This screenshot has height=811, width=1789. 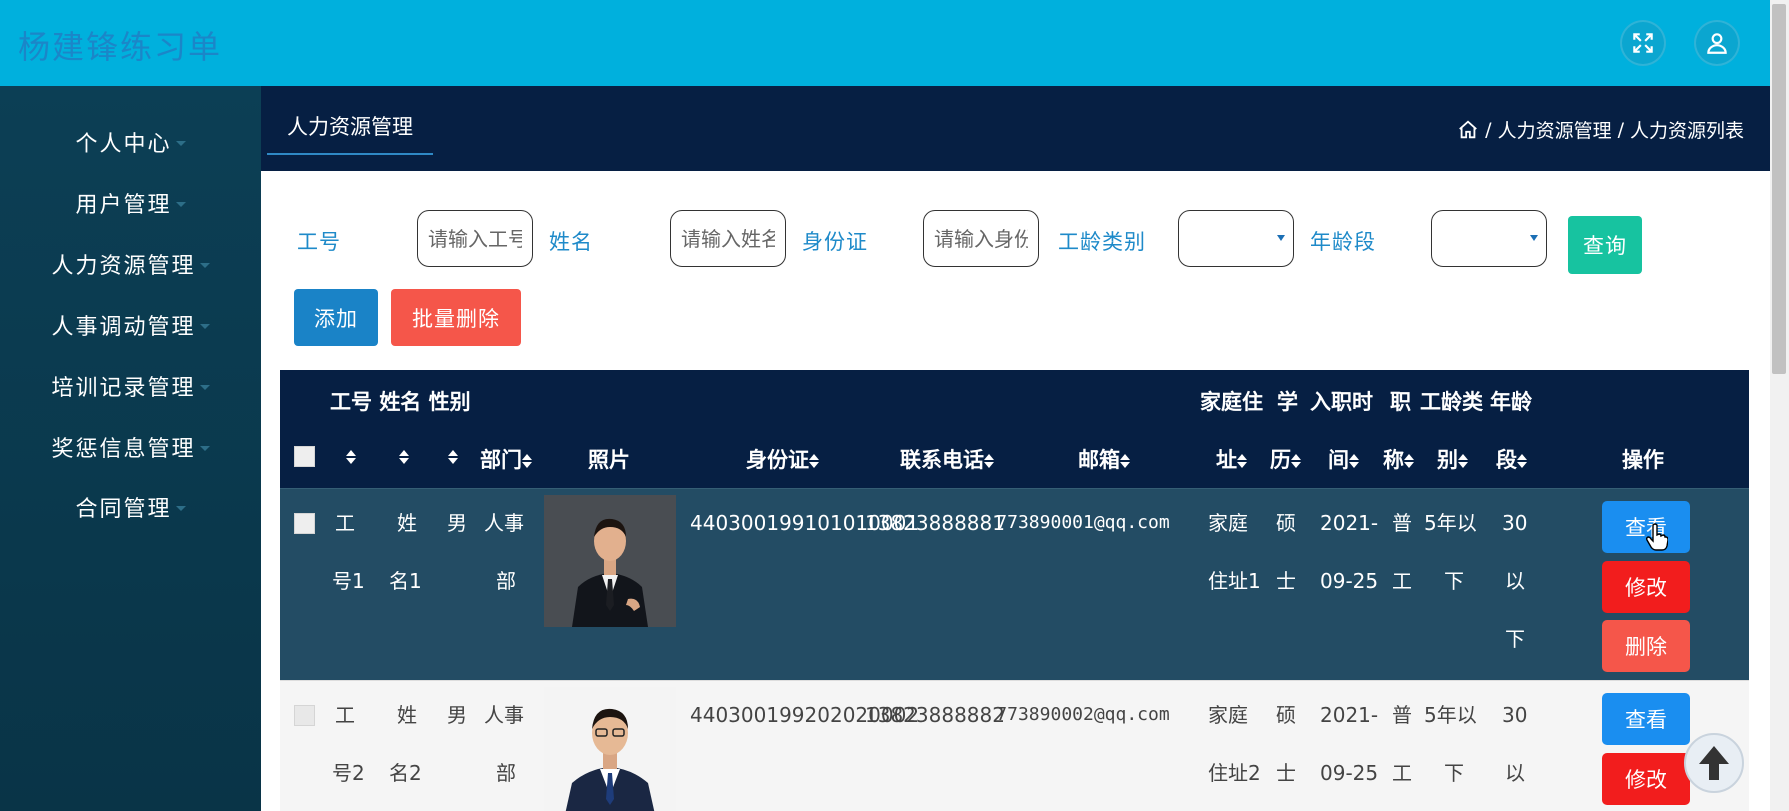 I want to click on col-department-header: 部门, so click(x=506, y=459).